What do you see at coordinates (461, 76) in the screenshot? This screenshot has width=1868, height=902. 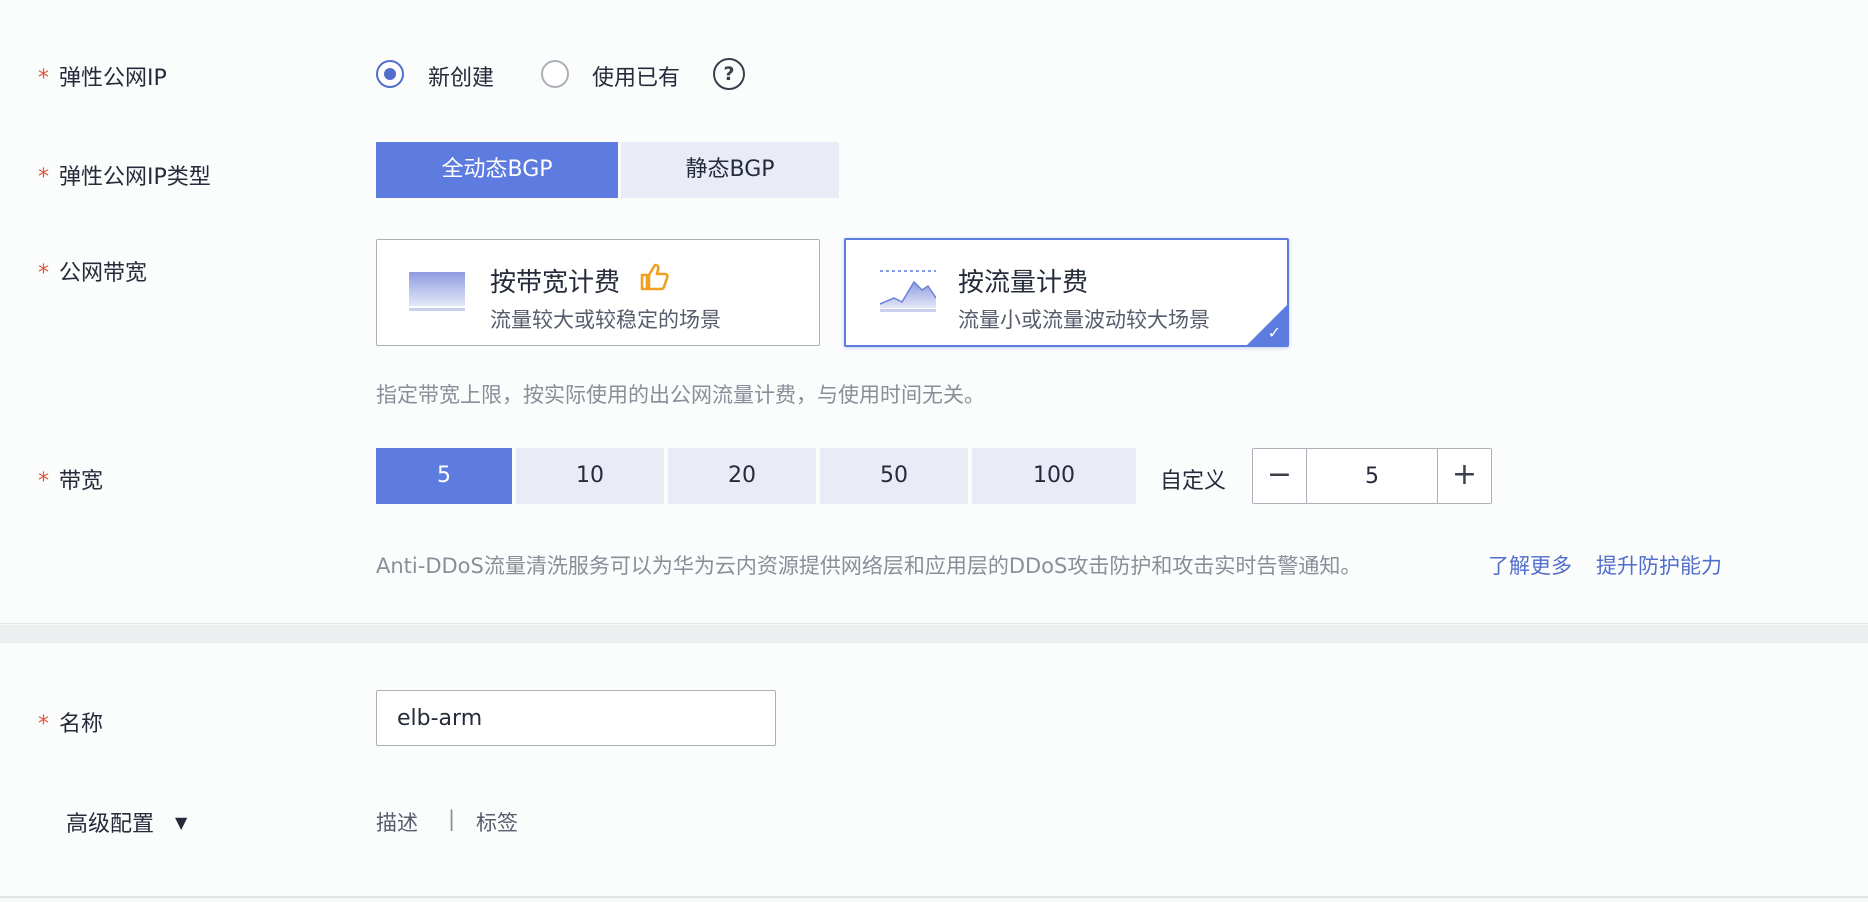 I see `radio-new-create-label: 新创建` at bounding box center [461, 76].